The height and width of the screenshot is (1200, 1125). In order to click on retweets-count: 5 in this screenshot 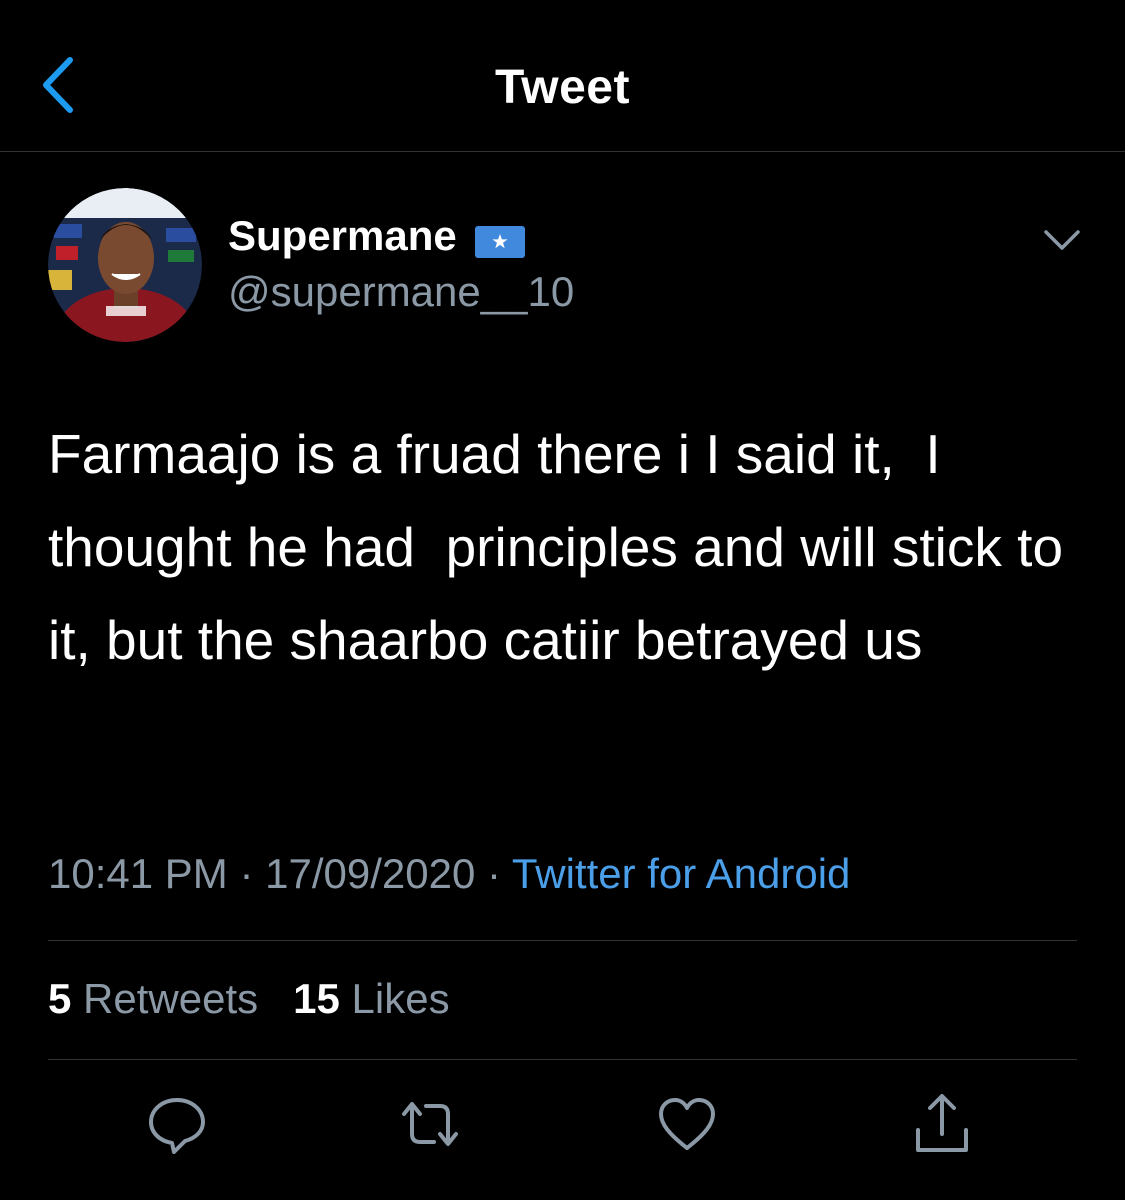, I will do `click(60, 998)`.